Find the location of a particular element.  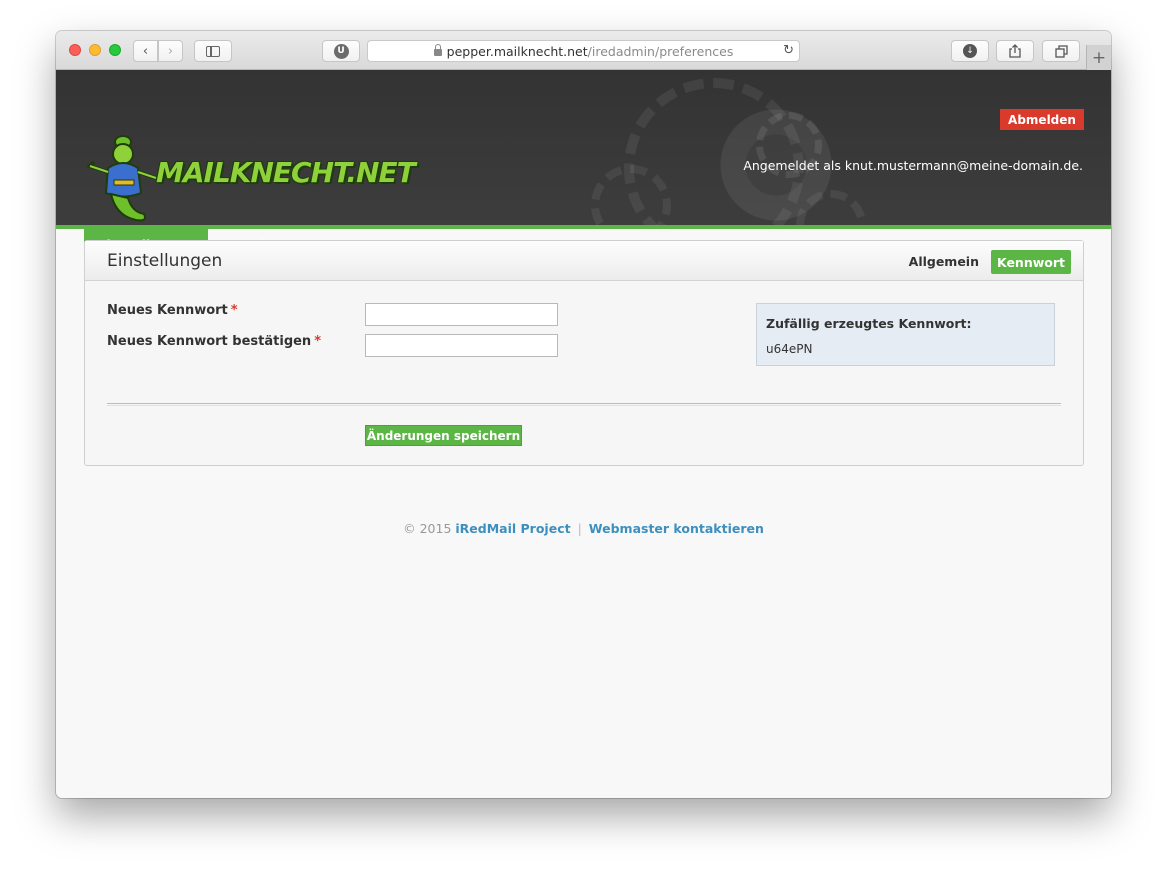

new-tab-button: + is located at coordinates (1098, 57).